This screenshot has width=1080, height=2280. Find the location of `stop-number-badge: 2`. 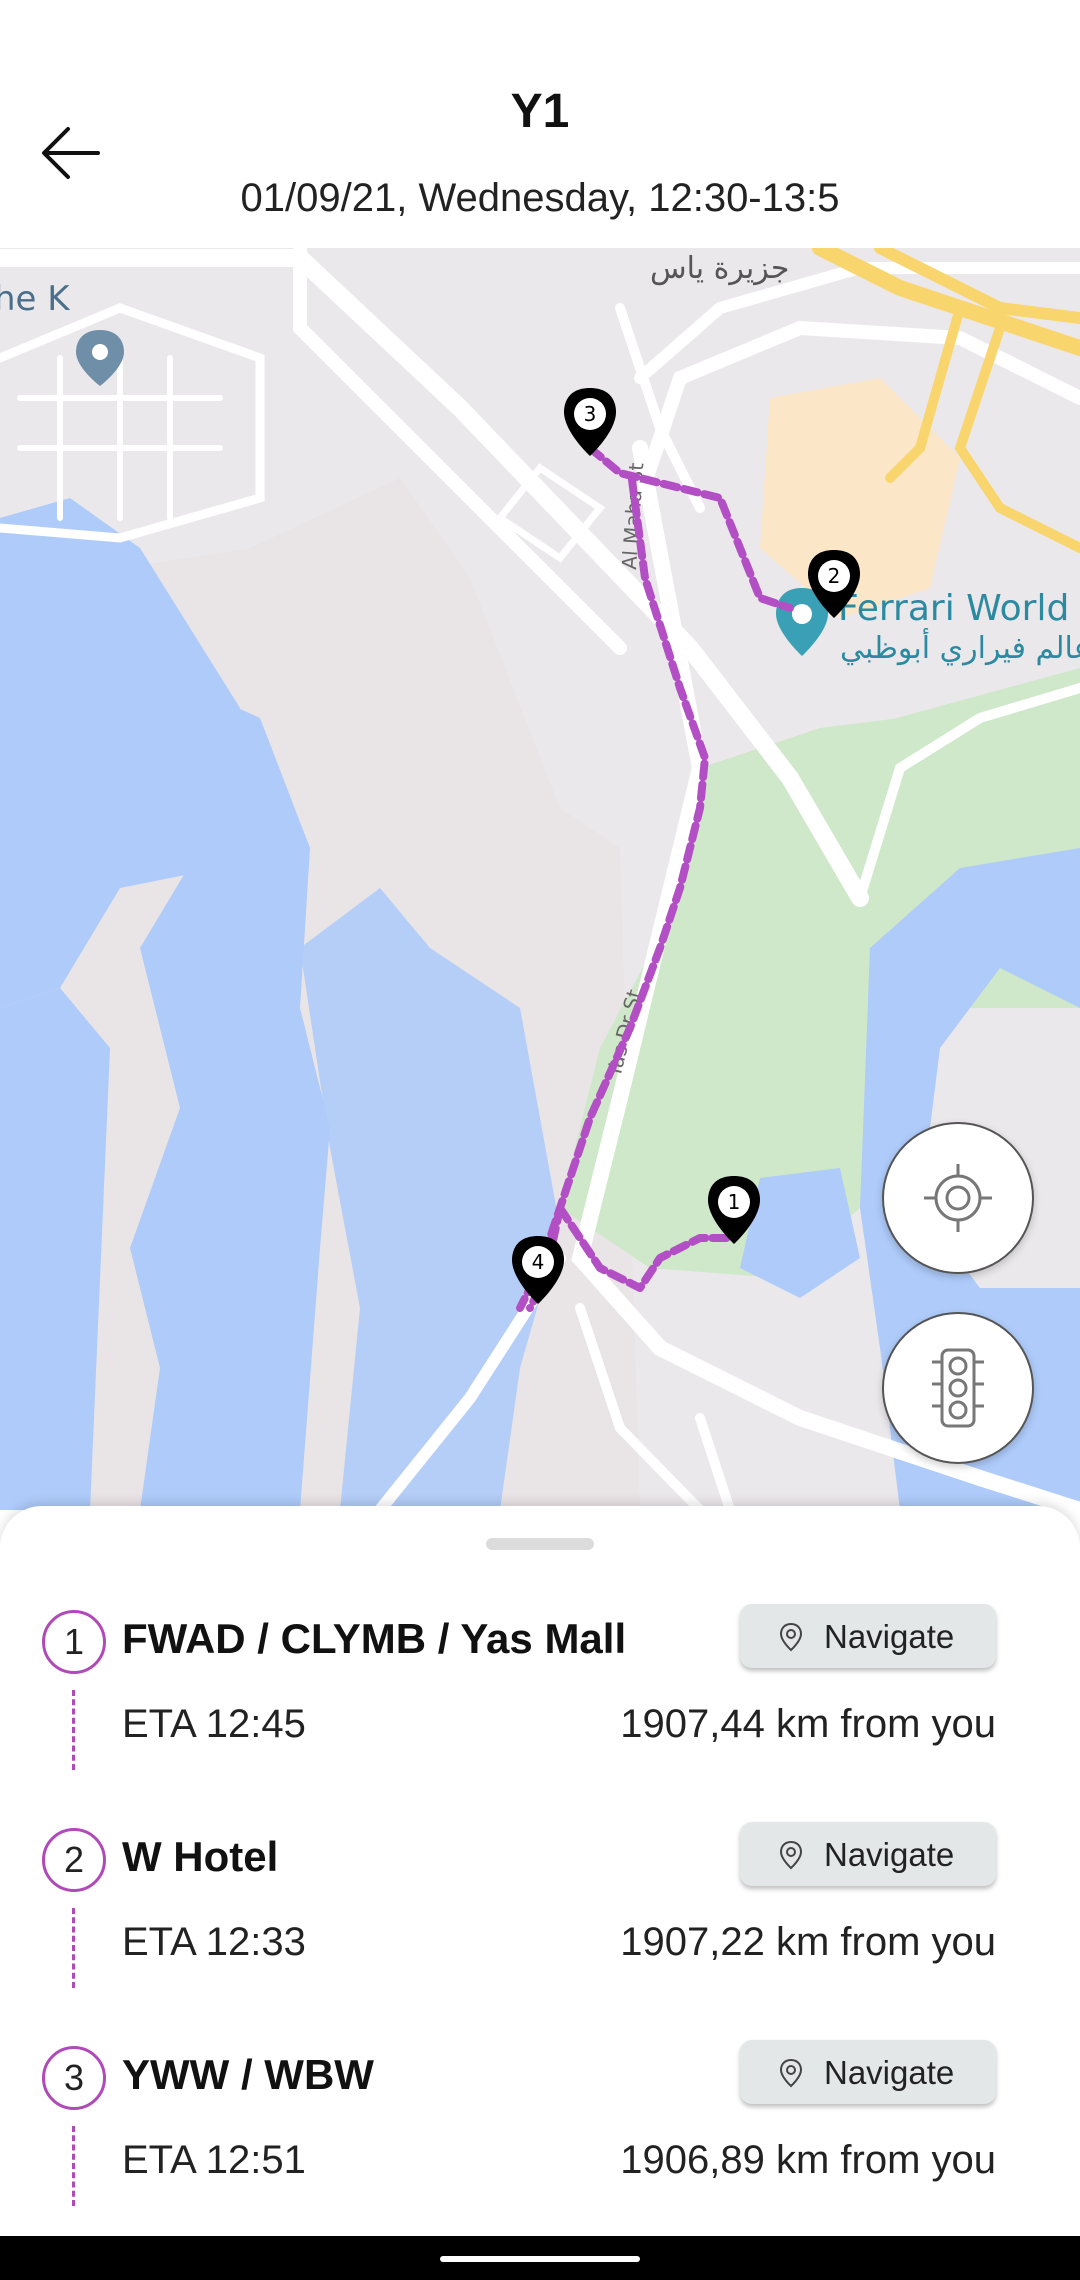

stop-number-badge: 2 is located at coordinates (74, 1860).